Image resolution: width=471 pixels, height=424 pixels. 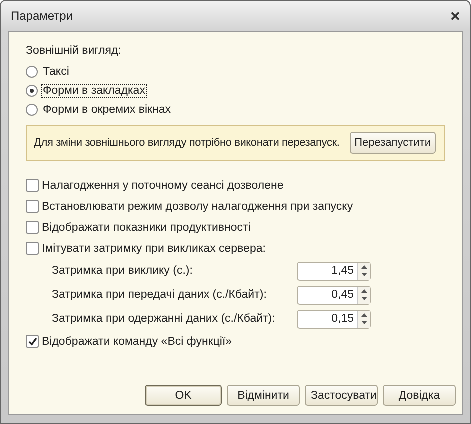 What do you see at coordinates (137, 342) in the screenshot?
I see `checkbox-label: Відображати команду «Всі функції»` at bounding box center [137, 342].